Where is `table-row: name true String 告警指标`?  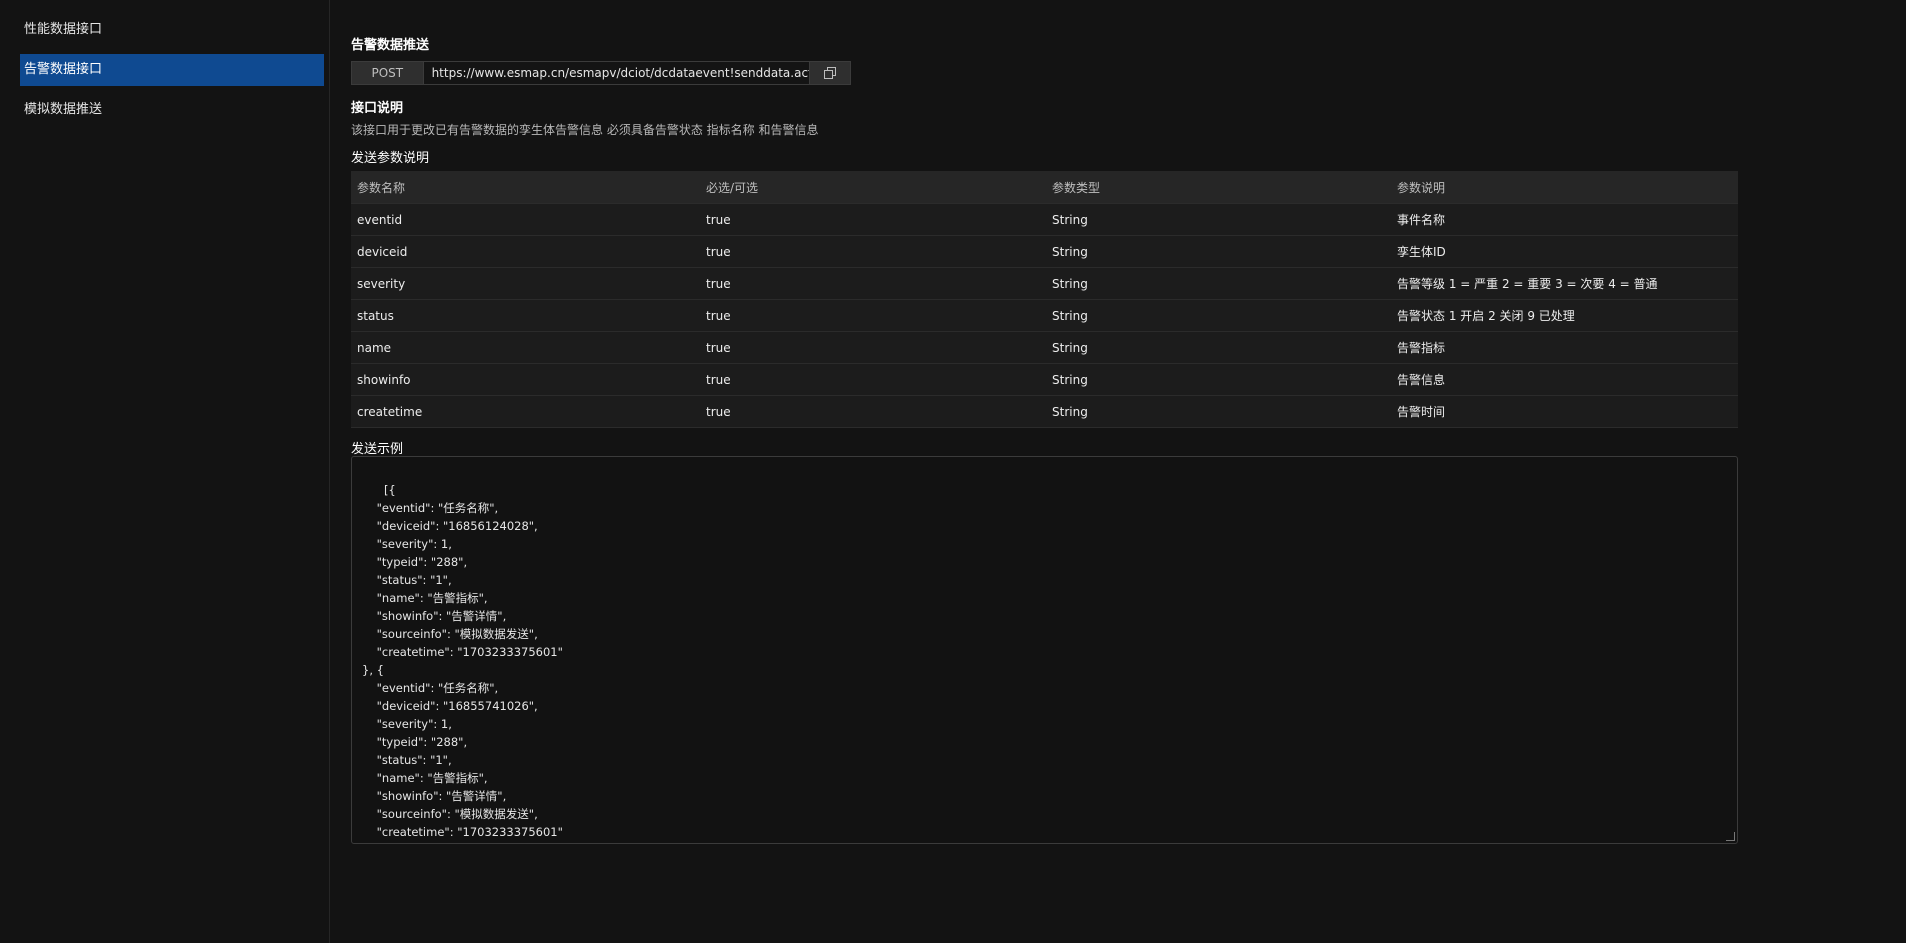 table-row: name true String 告警指标 is located at coordinates (1044, 347).